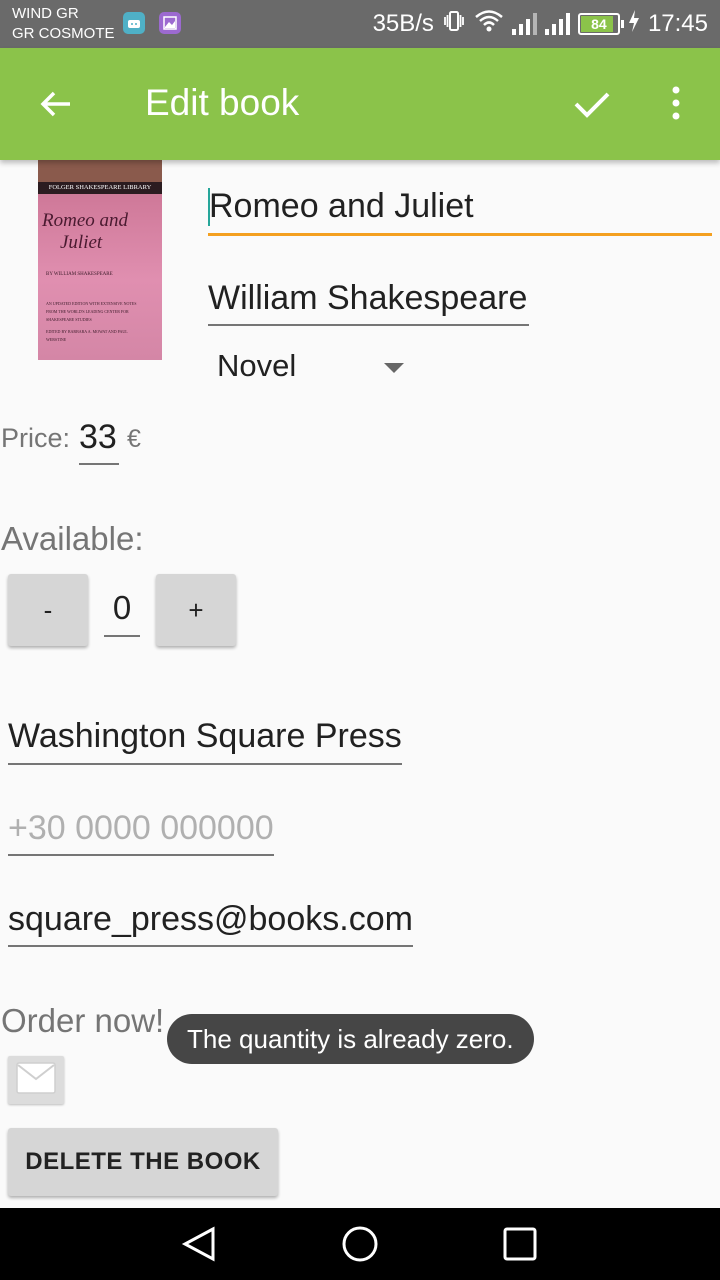  What do you see at coordinates (85, 220) in the screenshot?
I see `cover-title-line-1: Romeo and` at bounding box center [85, 220].